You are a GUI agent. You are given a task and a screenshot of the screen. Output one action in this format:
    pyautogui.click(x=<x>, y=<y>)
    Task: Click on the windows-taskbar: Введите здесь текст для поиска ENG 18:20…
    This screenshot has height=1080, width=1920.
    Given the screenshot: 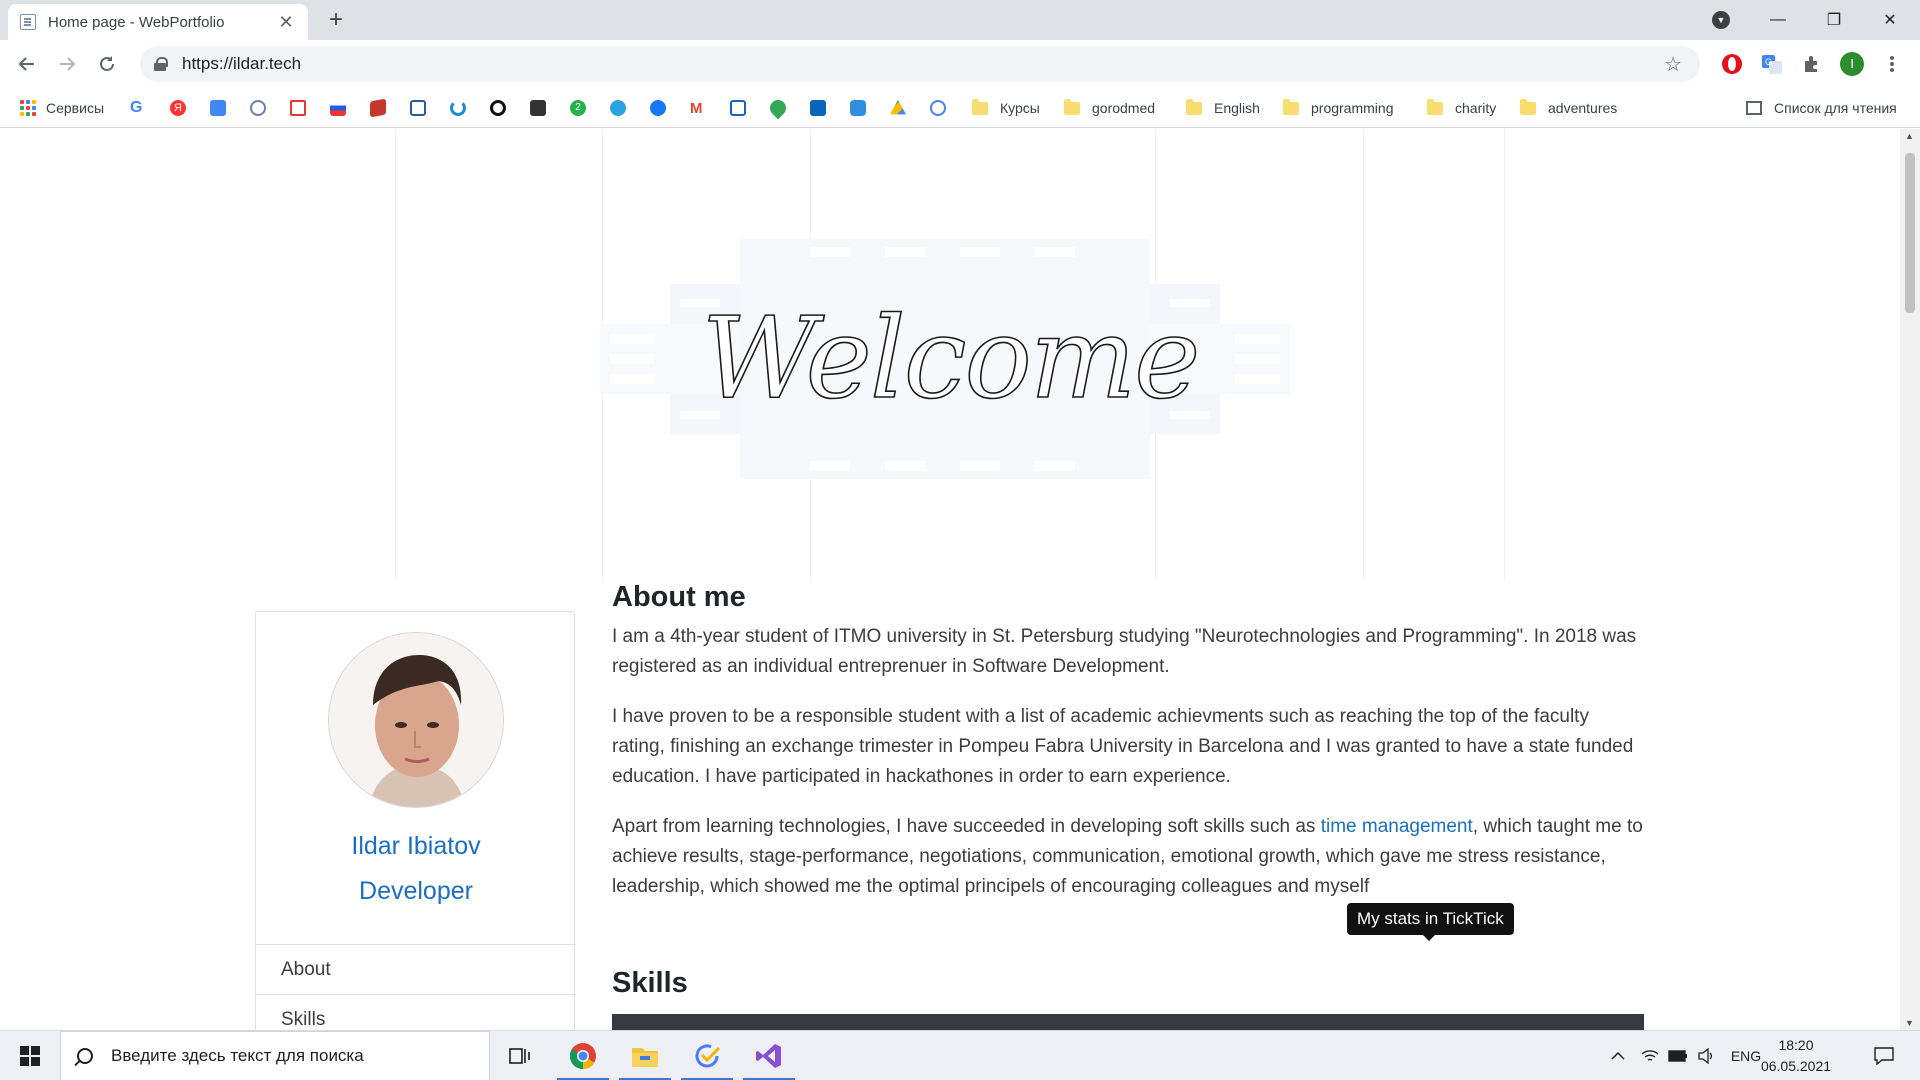 What is the action you would take?
    pyautogui.click(x=960, y=1055)
    